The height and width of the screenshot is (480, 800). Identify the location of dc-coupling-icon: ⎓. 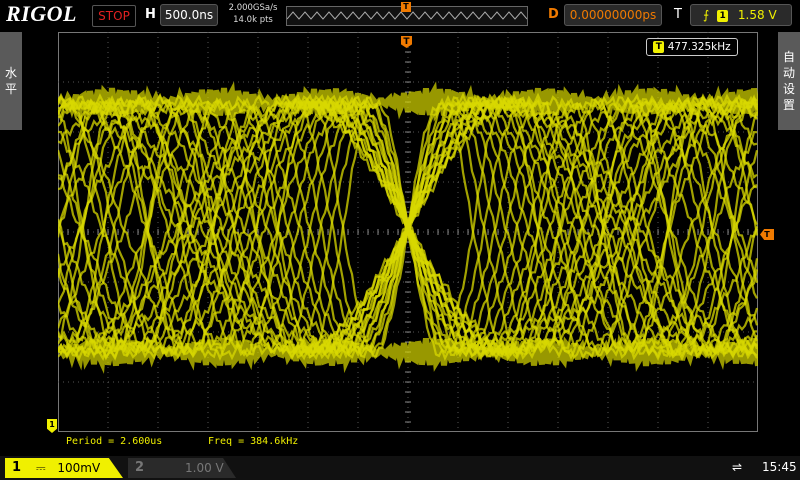
(41, 468).